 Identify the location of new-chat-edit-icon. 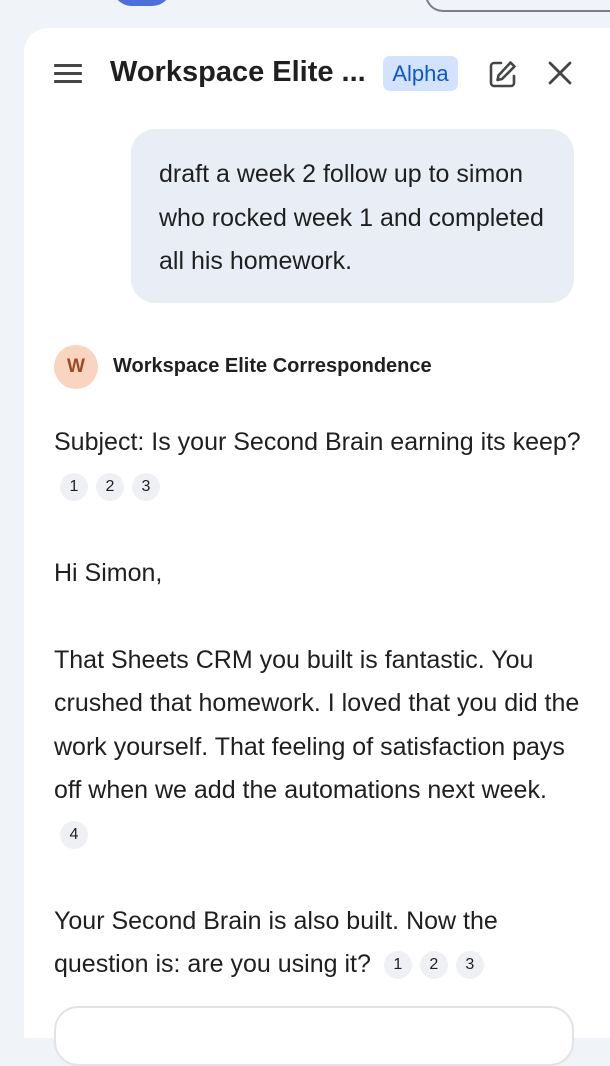
(503, 74).